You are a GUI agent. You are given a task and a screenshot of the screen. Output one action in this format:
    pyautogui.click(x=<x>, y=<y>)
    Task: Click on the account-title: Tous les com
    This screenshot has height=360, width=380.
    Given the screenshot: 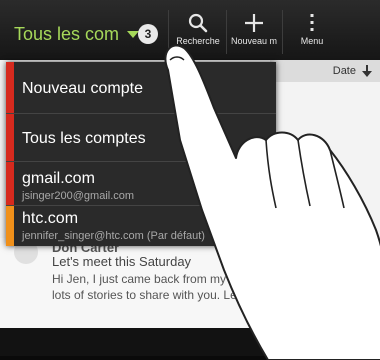 What is the action you would take?
    pyautogui.click(x=67, y=33)
    